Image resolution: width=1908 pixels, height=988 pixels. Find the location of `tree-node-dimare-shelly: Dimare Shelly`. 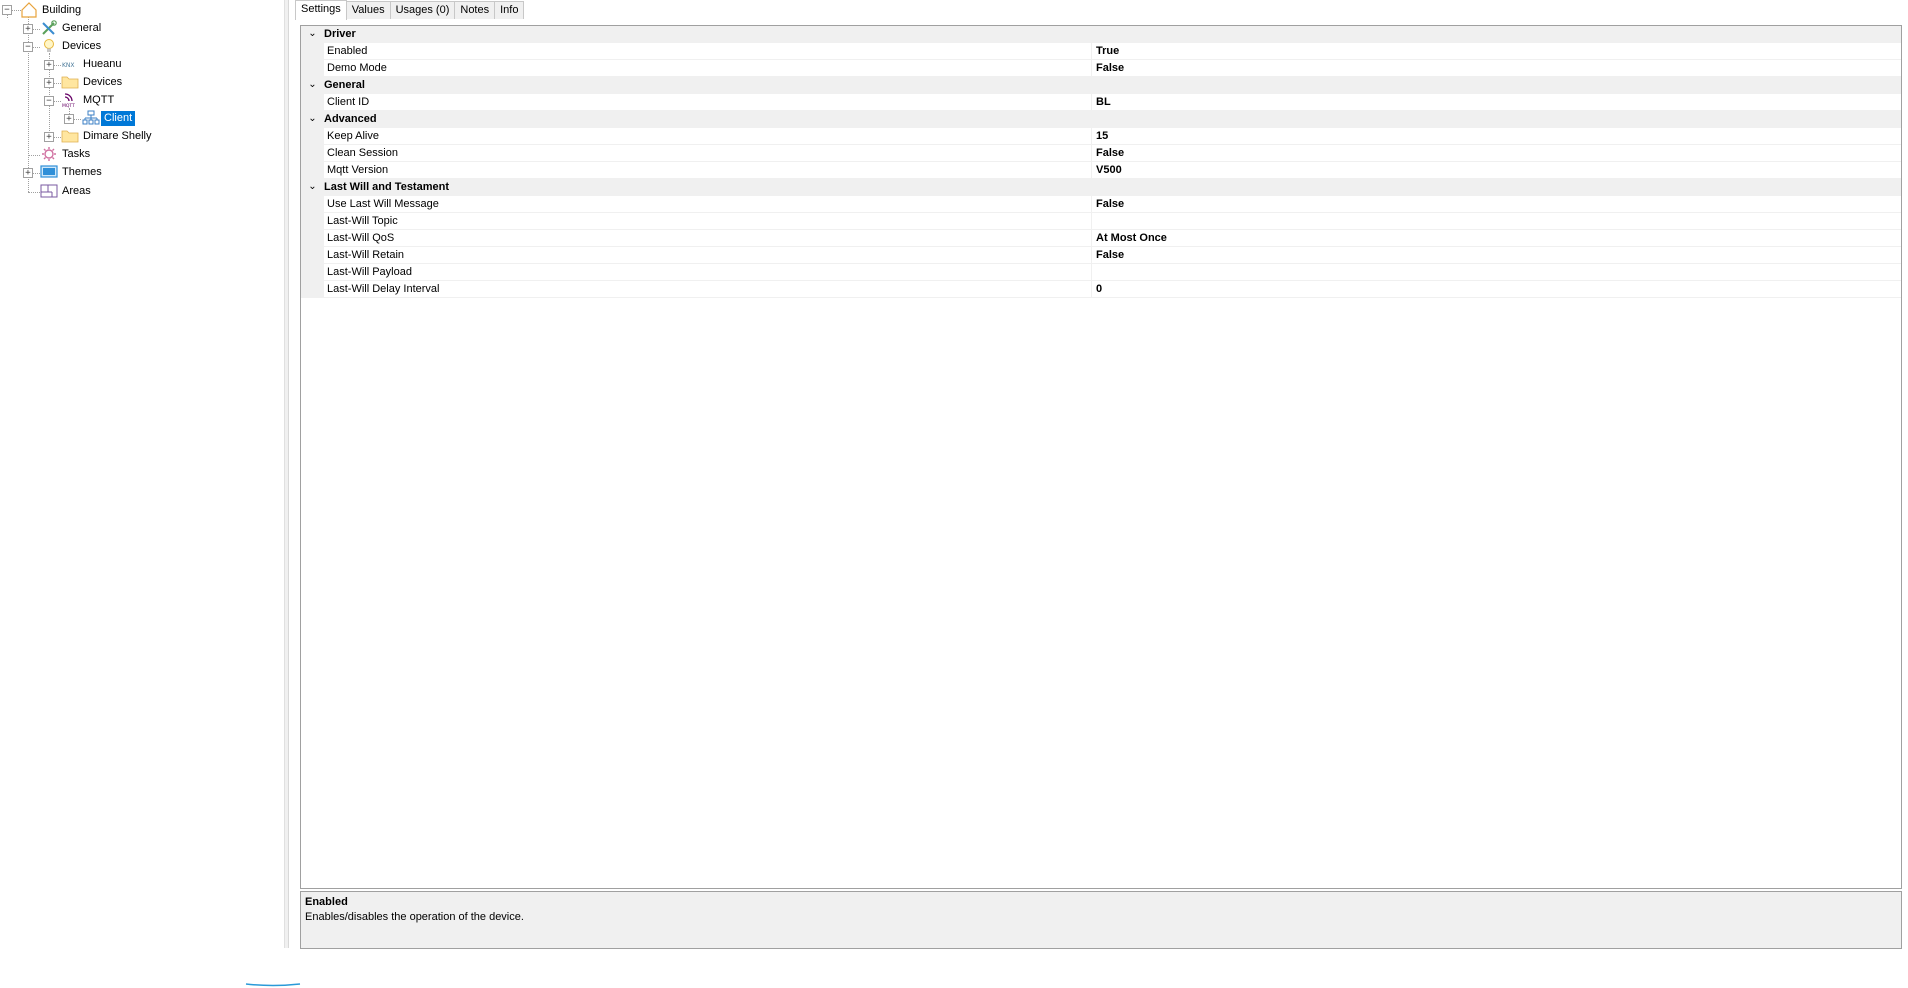

tree-node-dimare-shelly: Dimare Shelly is located at coordinates (107, 136).